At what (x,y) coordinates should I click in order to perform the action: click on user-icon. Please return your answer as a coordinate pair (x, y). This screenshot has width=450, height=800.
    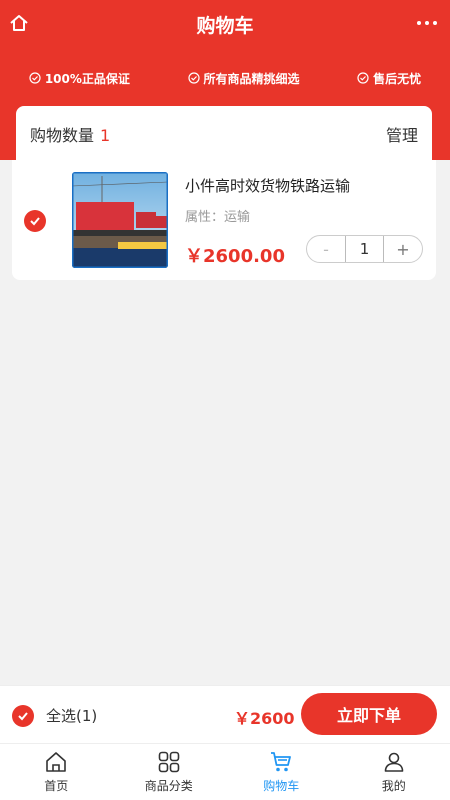
    Looking at the image, I should click on (394, 762).